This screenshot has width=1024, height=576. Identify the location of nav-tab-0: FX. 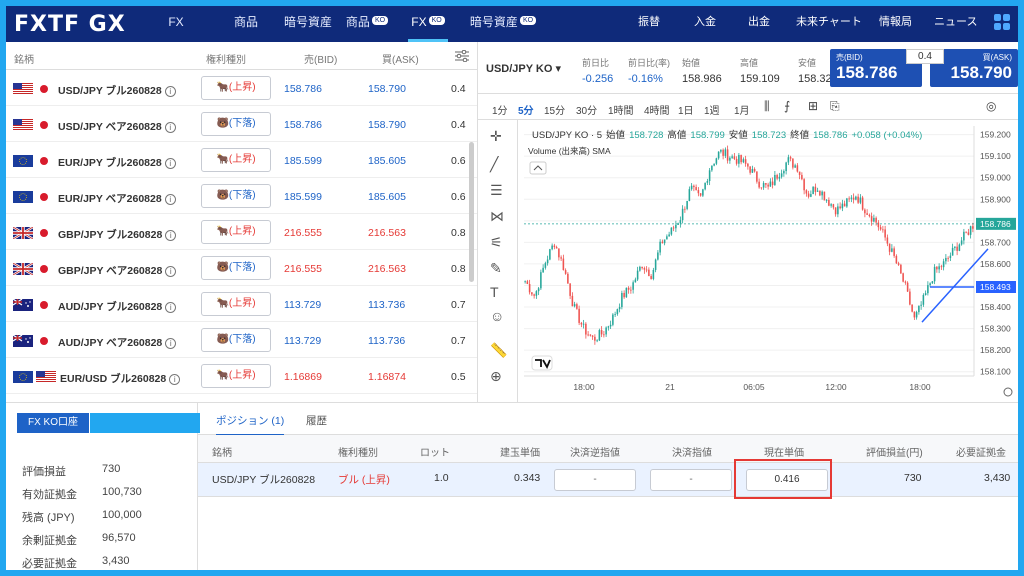
(176, 24).